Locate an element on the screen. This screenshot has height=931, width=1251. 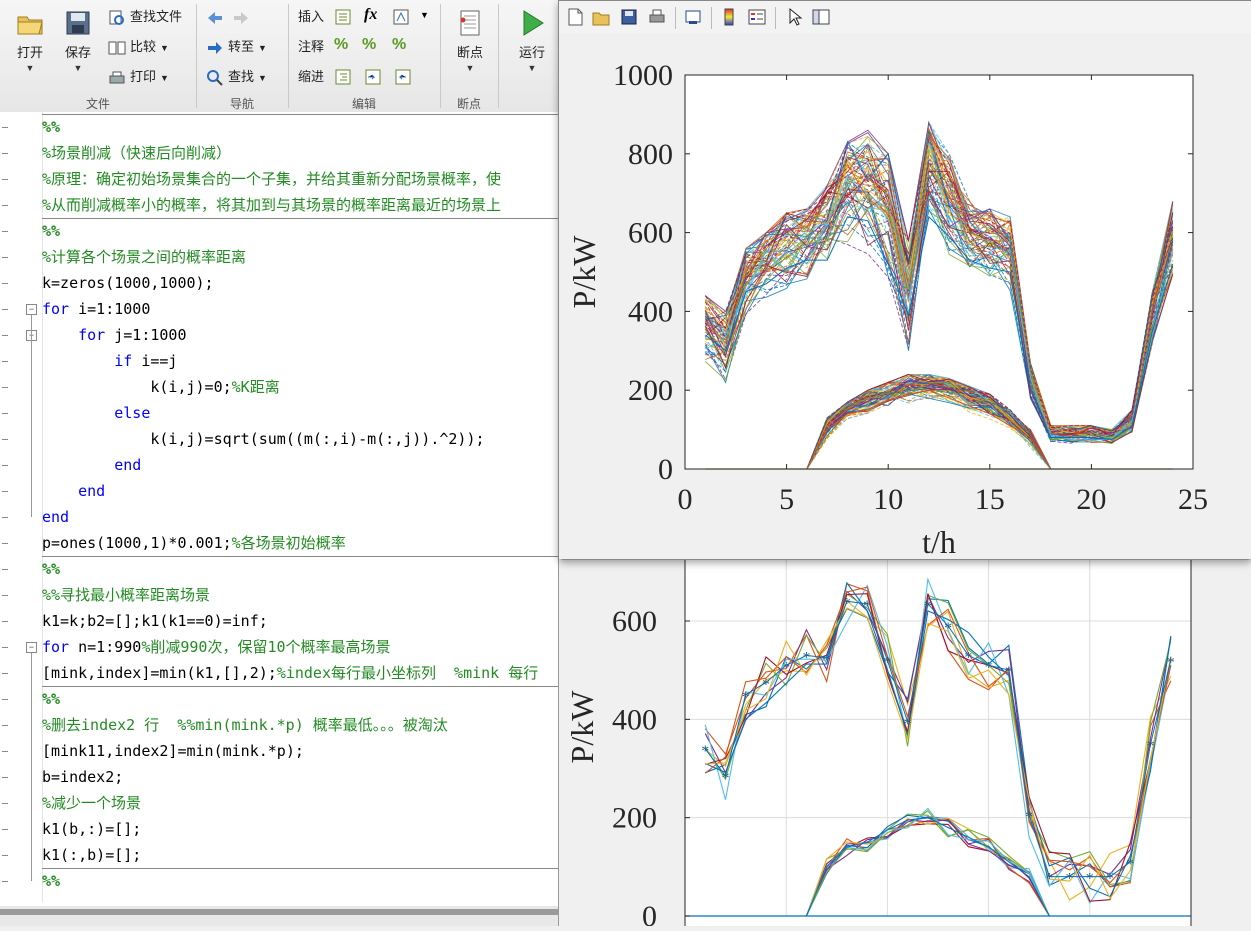
code-line: k1(b,:)=[]; is located at coordinates (301, 829).